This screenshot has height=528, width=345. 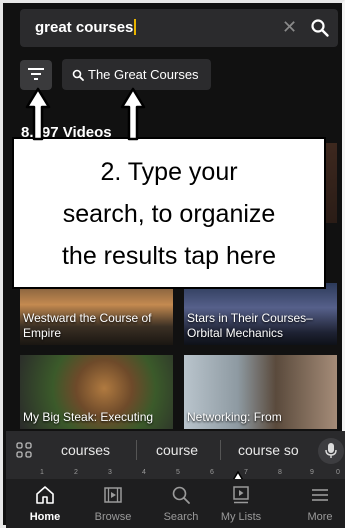 I want to click on nav-item-home: Home, so click(x=45, y=503).